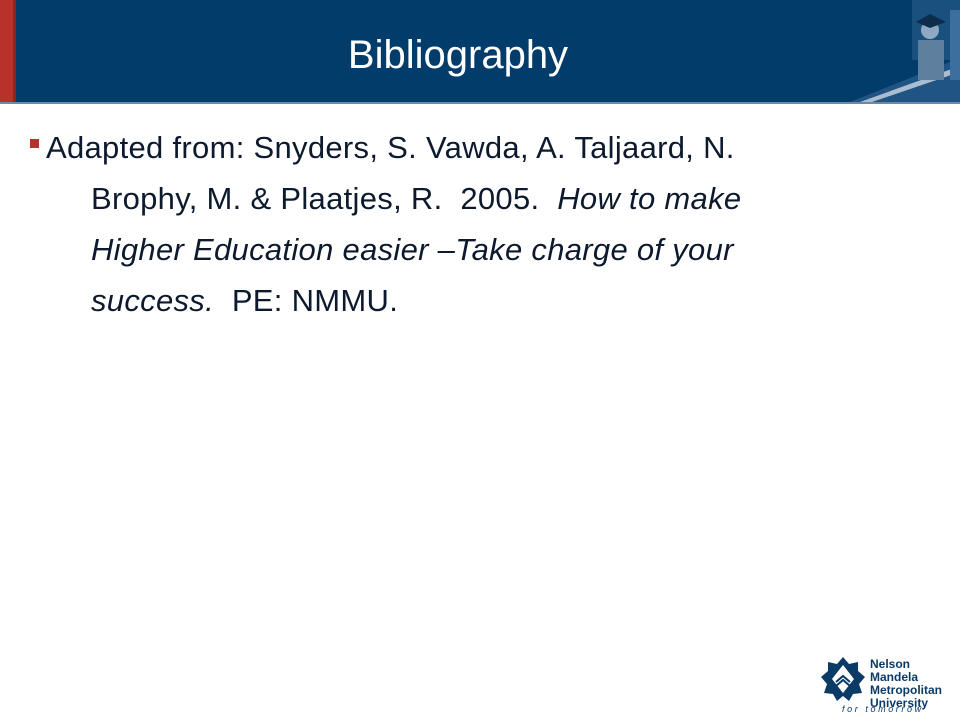 The height and width of the screenshot is (720, 960). I want to click on entry-title-part-1: How to make, so click(649, 198).